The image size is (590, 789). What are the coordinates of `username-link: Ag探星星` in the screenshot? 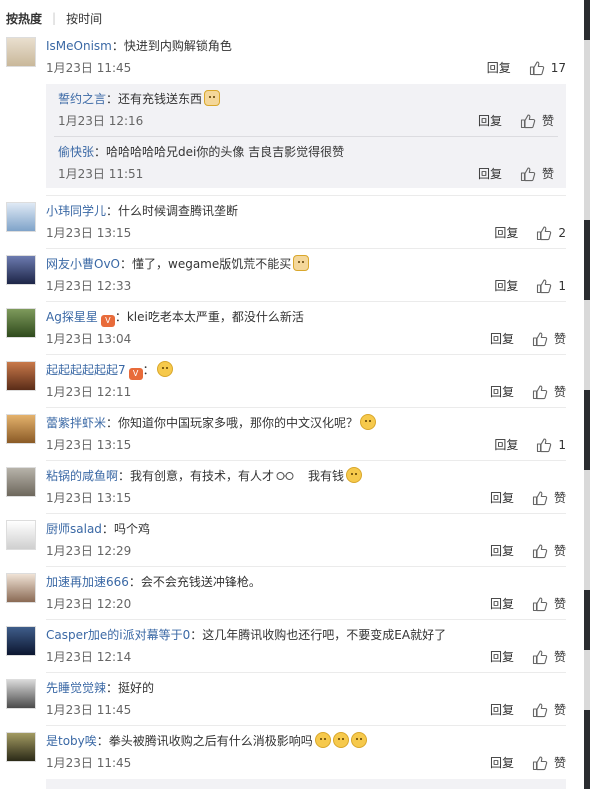 It's located at (72, 317).